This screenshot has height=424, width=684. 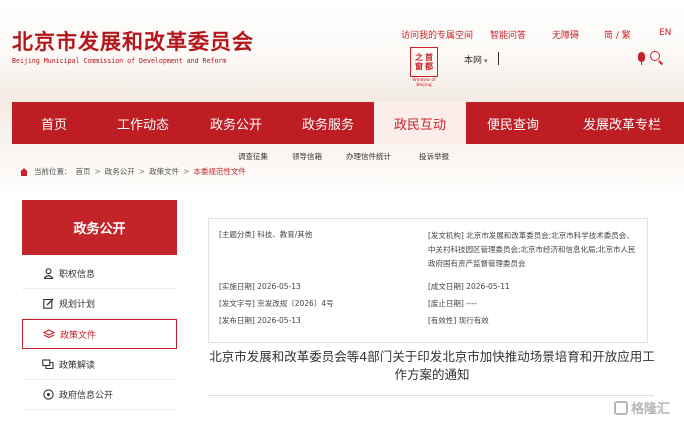 I want to click on meta-issue-date: [成文日期] 2026-05-11, so click(x=469, y=286).